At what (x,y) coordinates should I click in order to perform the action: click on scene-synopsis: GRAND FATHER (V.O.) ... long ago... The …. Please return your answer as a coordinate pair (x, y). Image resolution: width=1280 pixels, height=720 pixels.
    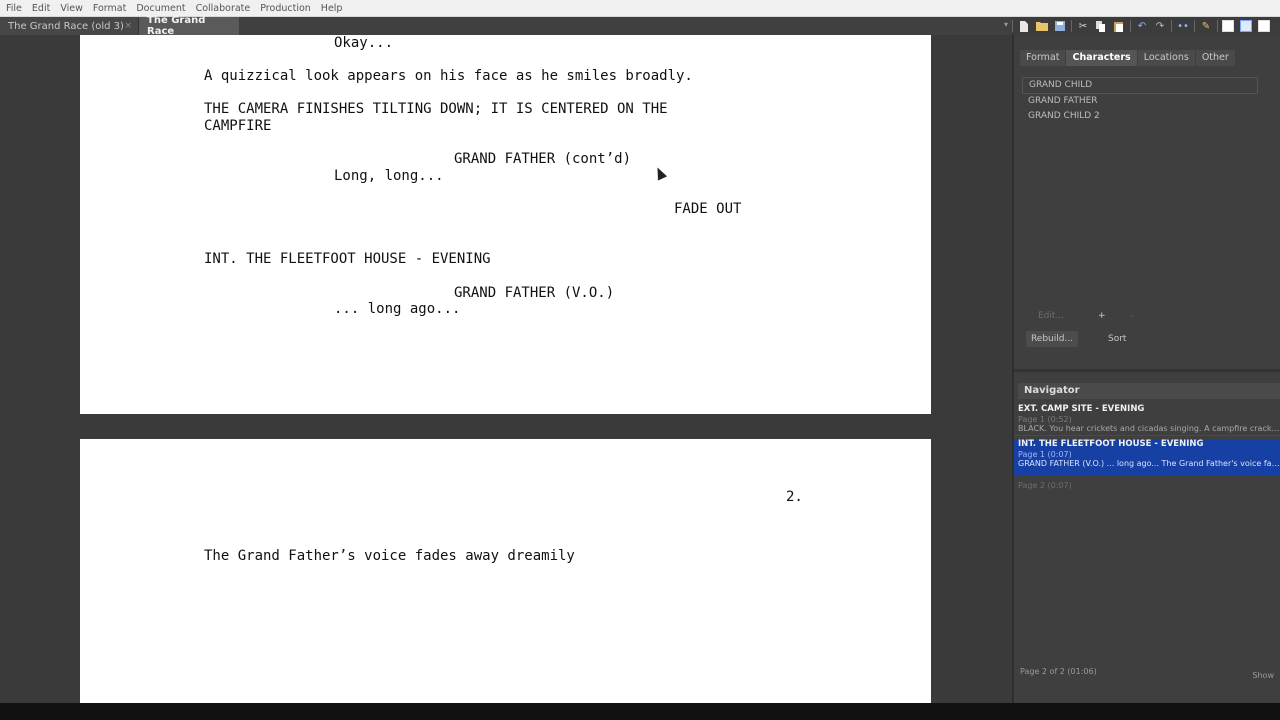
    Looking at the image, I should click on (1149, 463).